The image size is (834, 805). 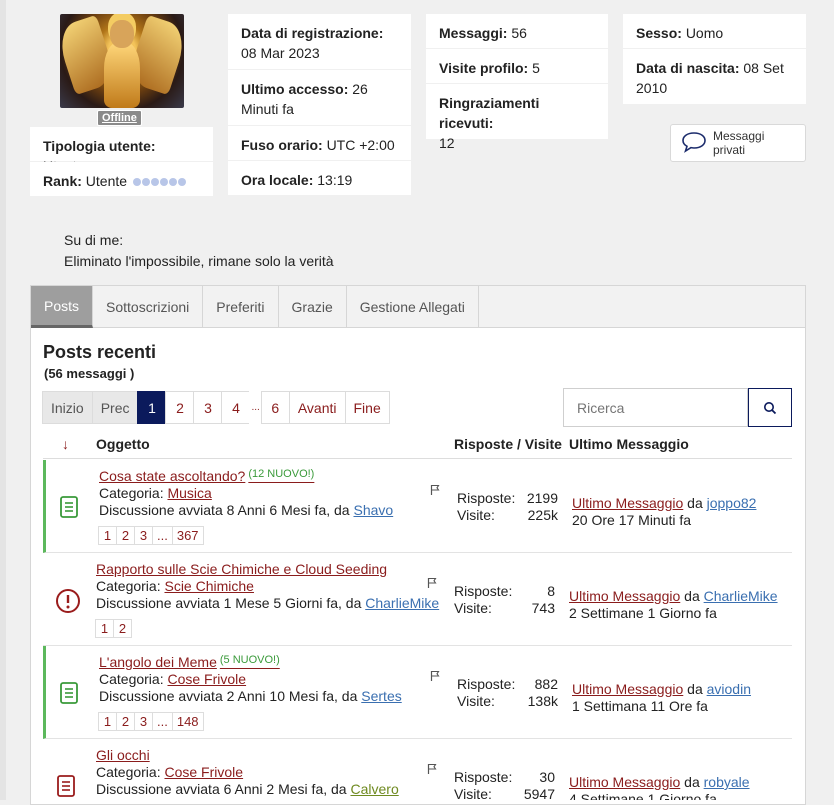 What do you see at coordinates (727, 782) in the screenshot?
I see `last-user-link: robyale` at bounding box center [727, 782].